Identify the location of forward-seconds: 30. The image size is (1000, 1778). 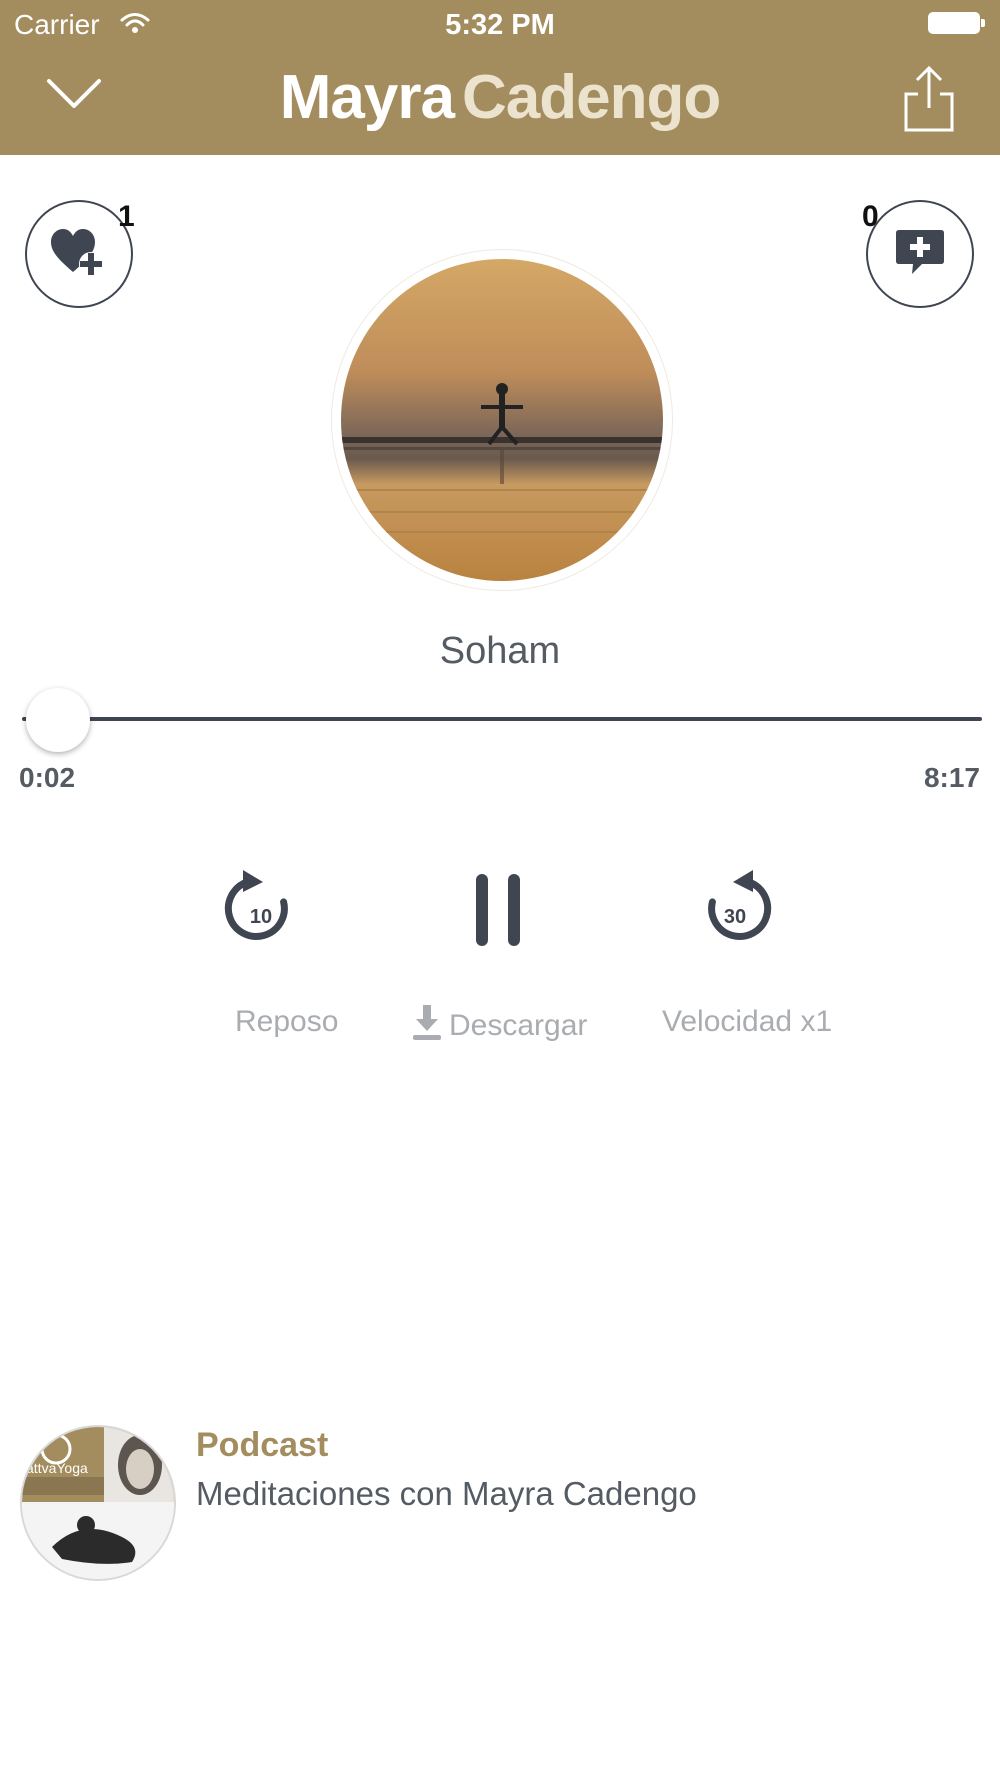
(735, 917).